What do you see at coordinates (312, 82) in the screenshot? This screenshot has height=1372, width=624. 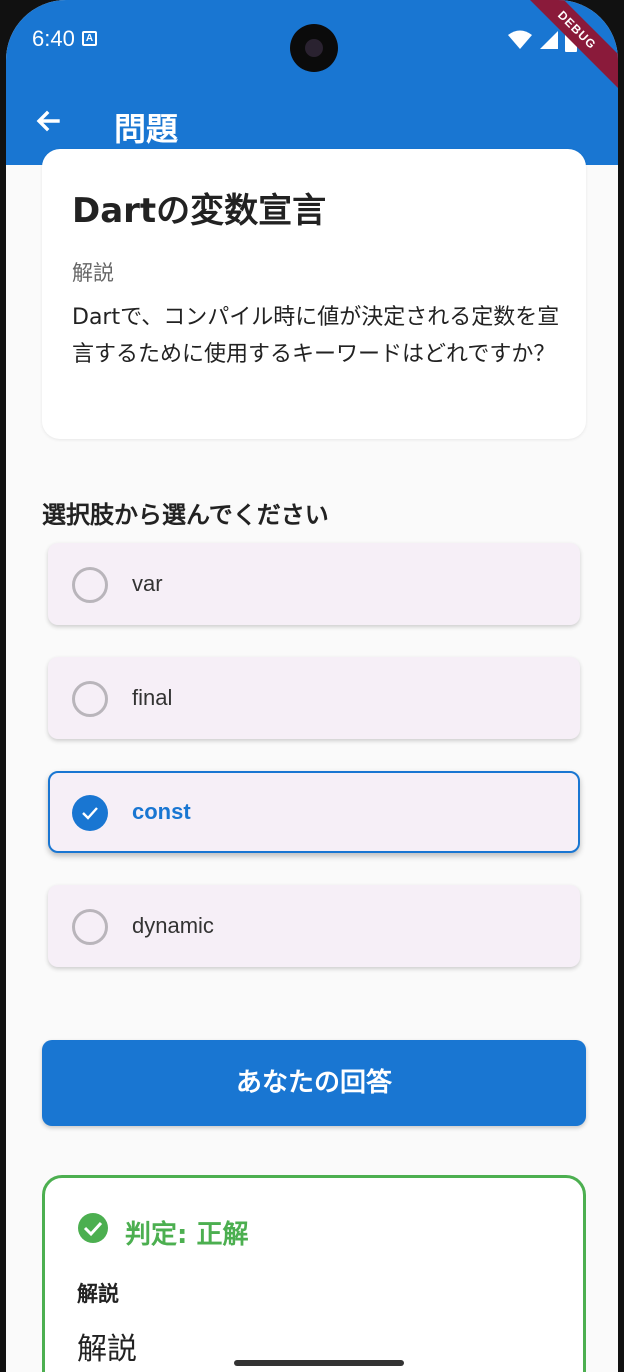 I see `app-bar: 6:40 A DEBUG 問題` at bounding box center [312, 82].